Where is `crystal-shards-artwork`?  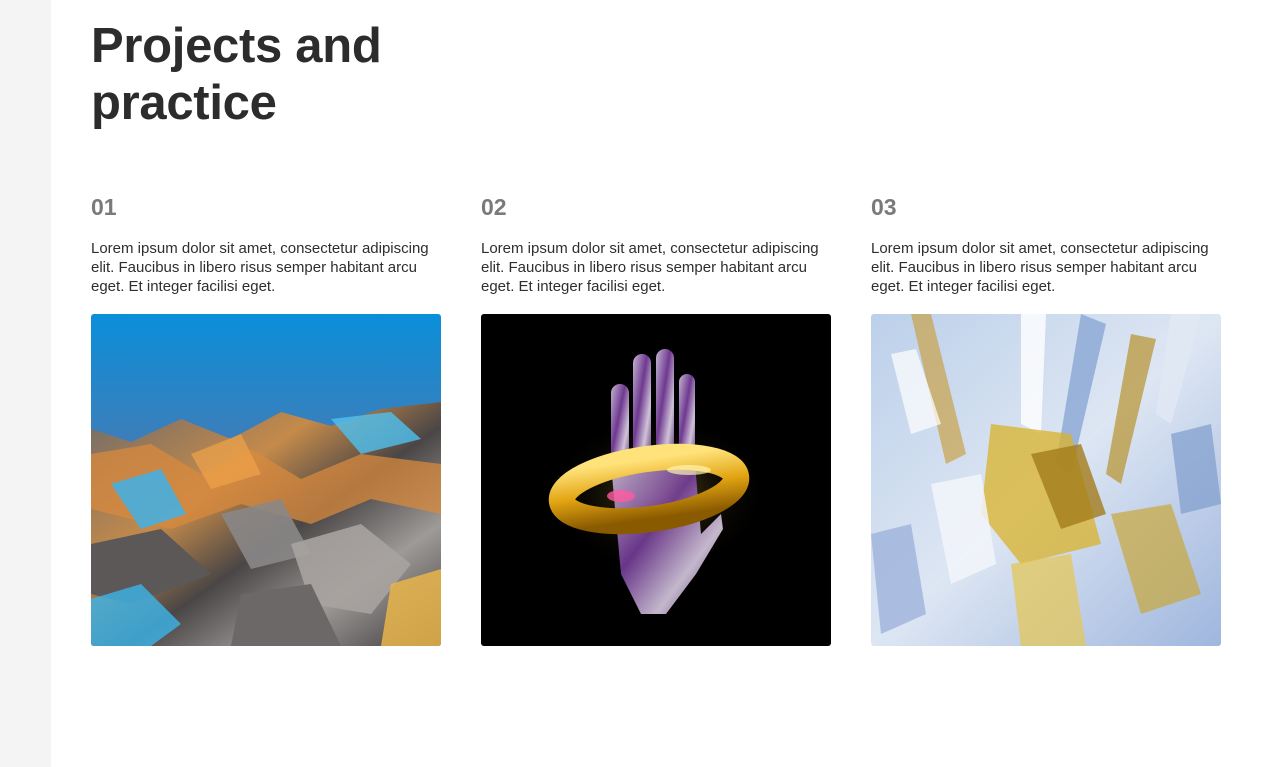
crystal-shards-artwork is located at coordinates (1046, 480).